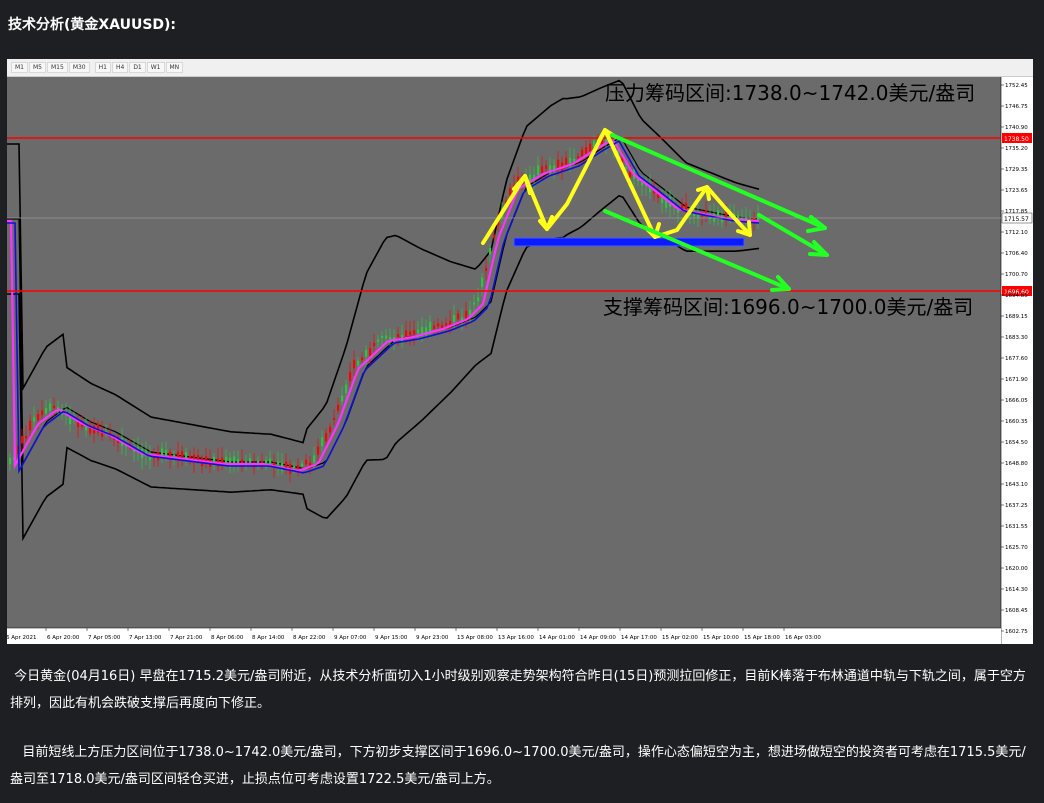 The image size is (1044, 803). Describe the element at coordinates (155, 67) in the screenshot. I see `timeframe-button-w1: W1` at that location.